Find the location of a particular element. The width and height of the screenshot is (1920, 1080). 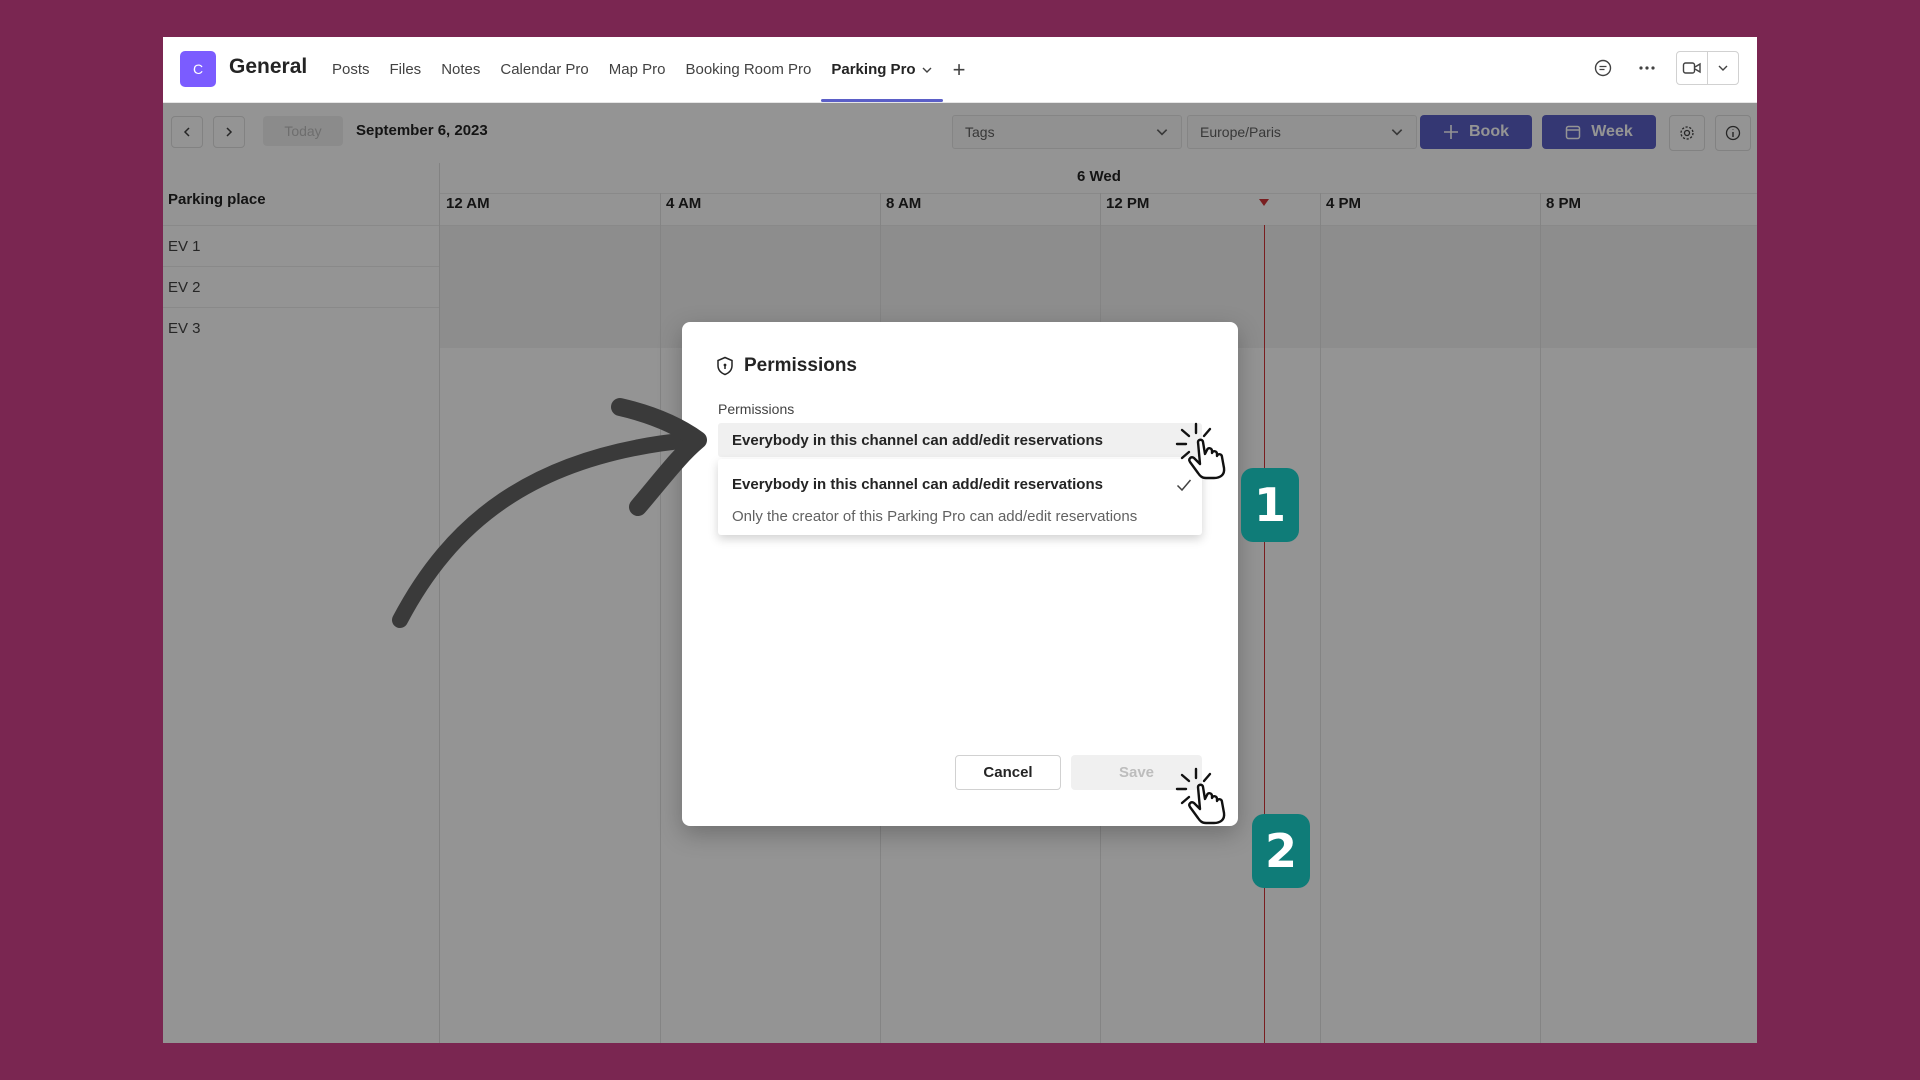

curved-arrow-icon is located at coordinates (549, 513).